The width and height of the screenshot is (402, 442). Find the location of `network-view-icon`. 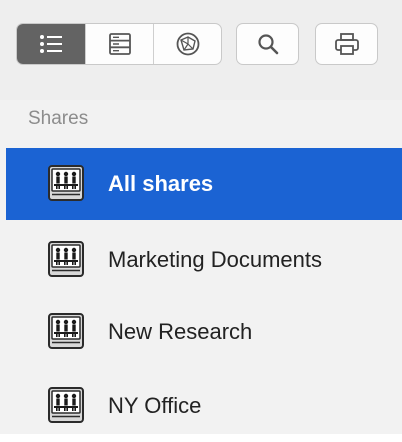

network-view-icon is located at coordinates (188, 44).